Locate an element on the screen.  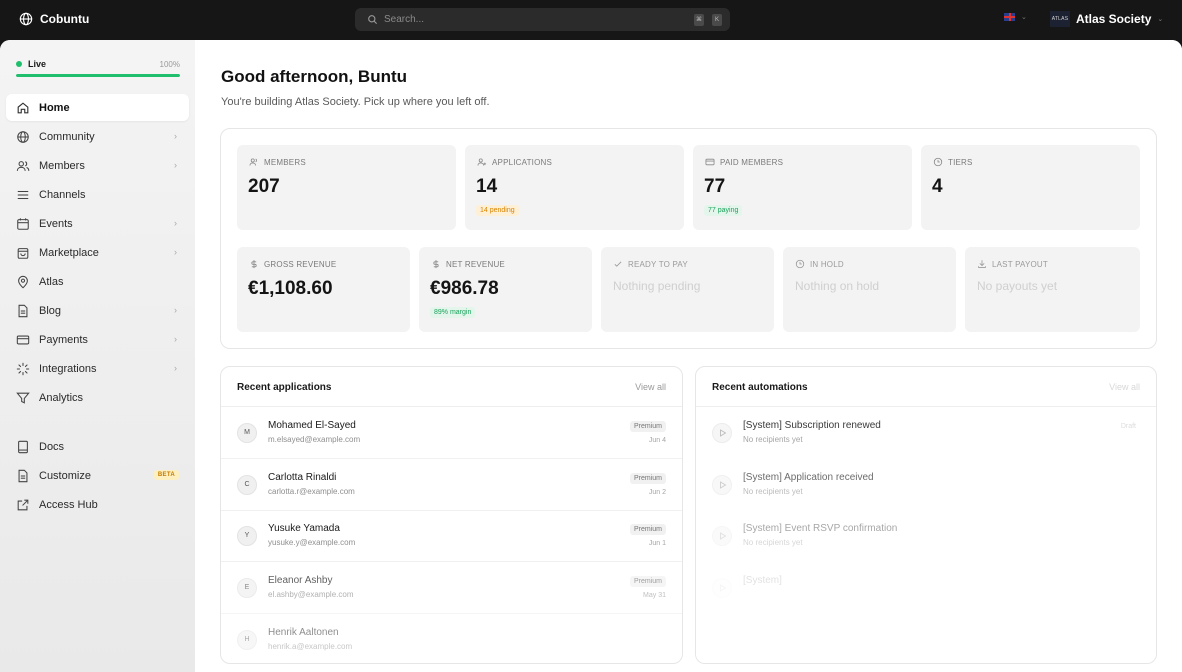
stat-label: NET REVENUE is located at coordinates (468, 264).